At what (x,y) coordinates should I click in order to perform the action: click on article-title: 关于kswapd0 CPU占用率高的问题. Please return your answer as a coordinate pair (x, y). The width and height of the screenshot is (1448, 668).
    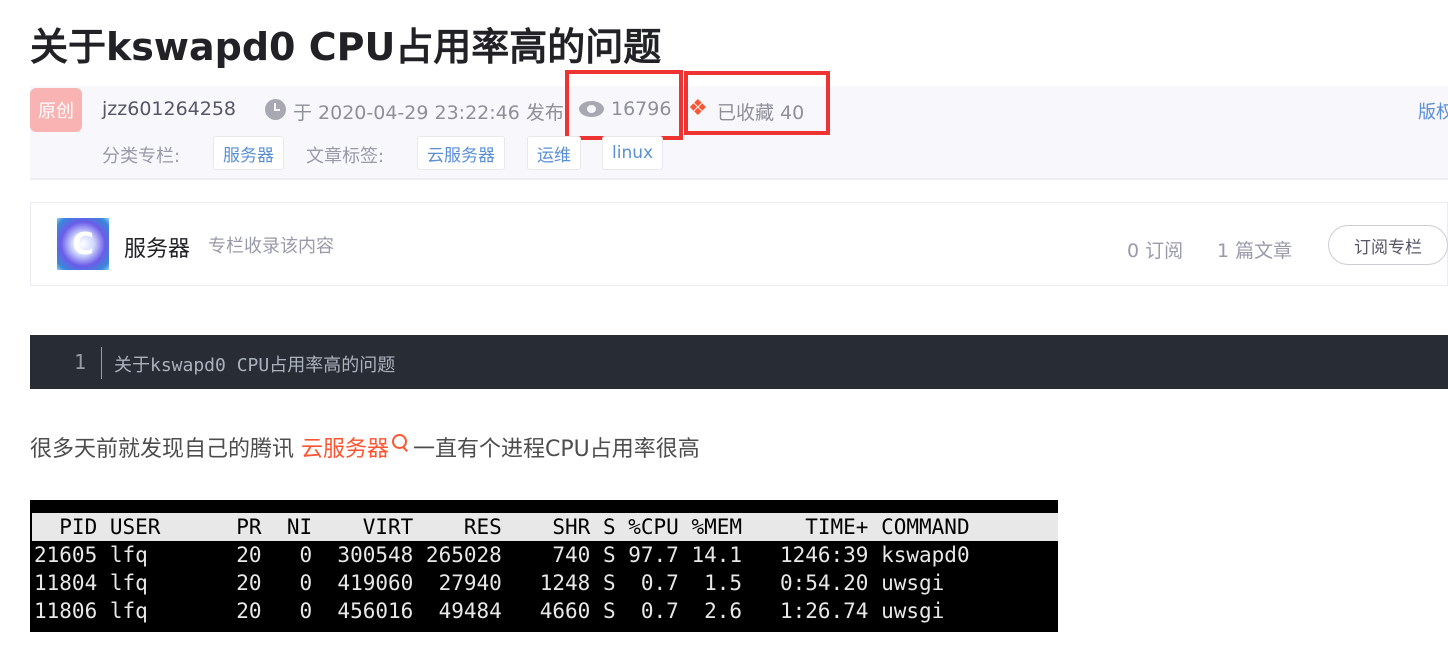
    Looking at the image, I should click on (346, 47).